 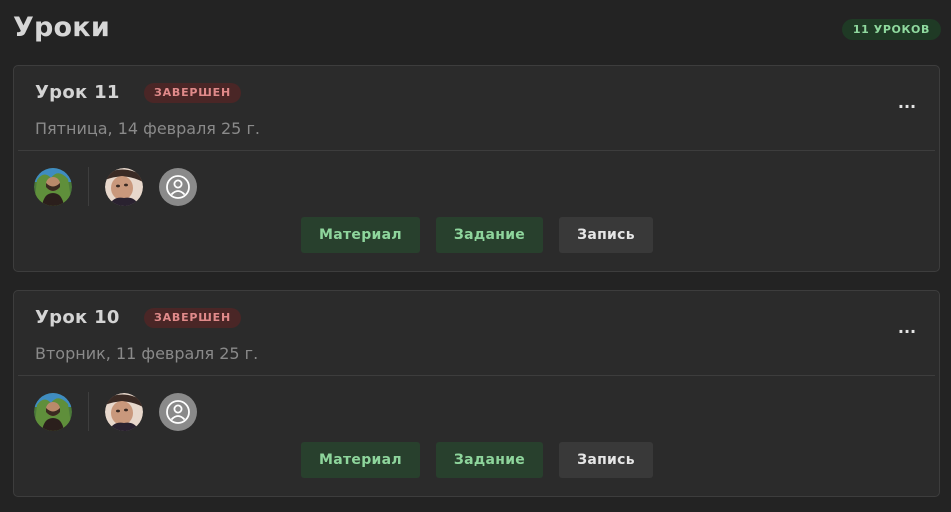 I want to click on lesson-date: Вторник, 11 февраля 25 г., so click(x=147, y=353).